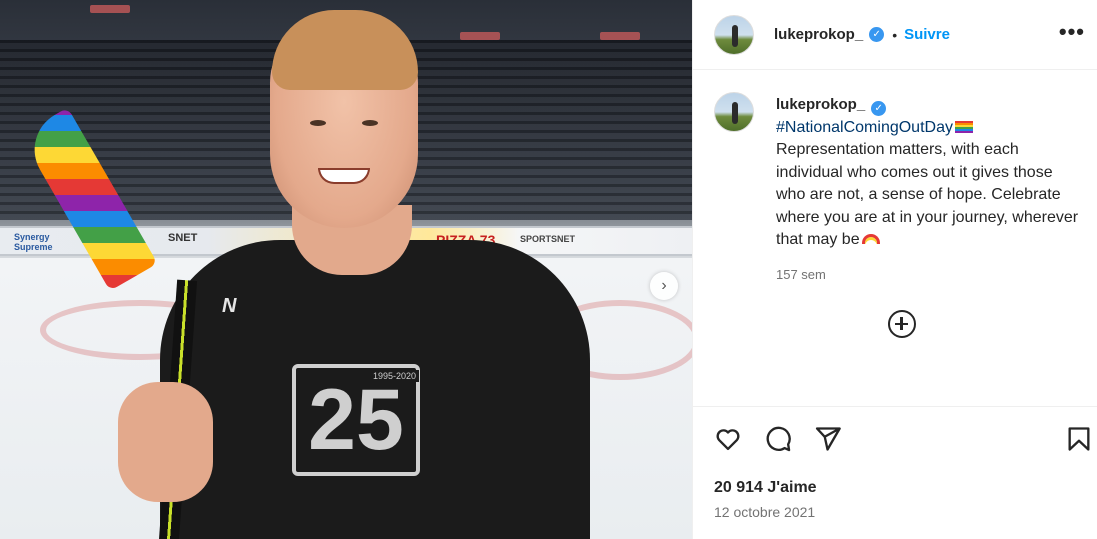  I want to click on board-ad: SNET, so click(183, 238).